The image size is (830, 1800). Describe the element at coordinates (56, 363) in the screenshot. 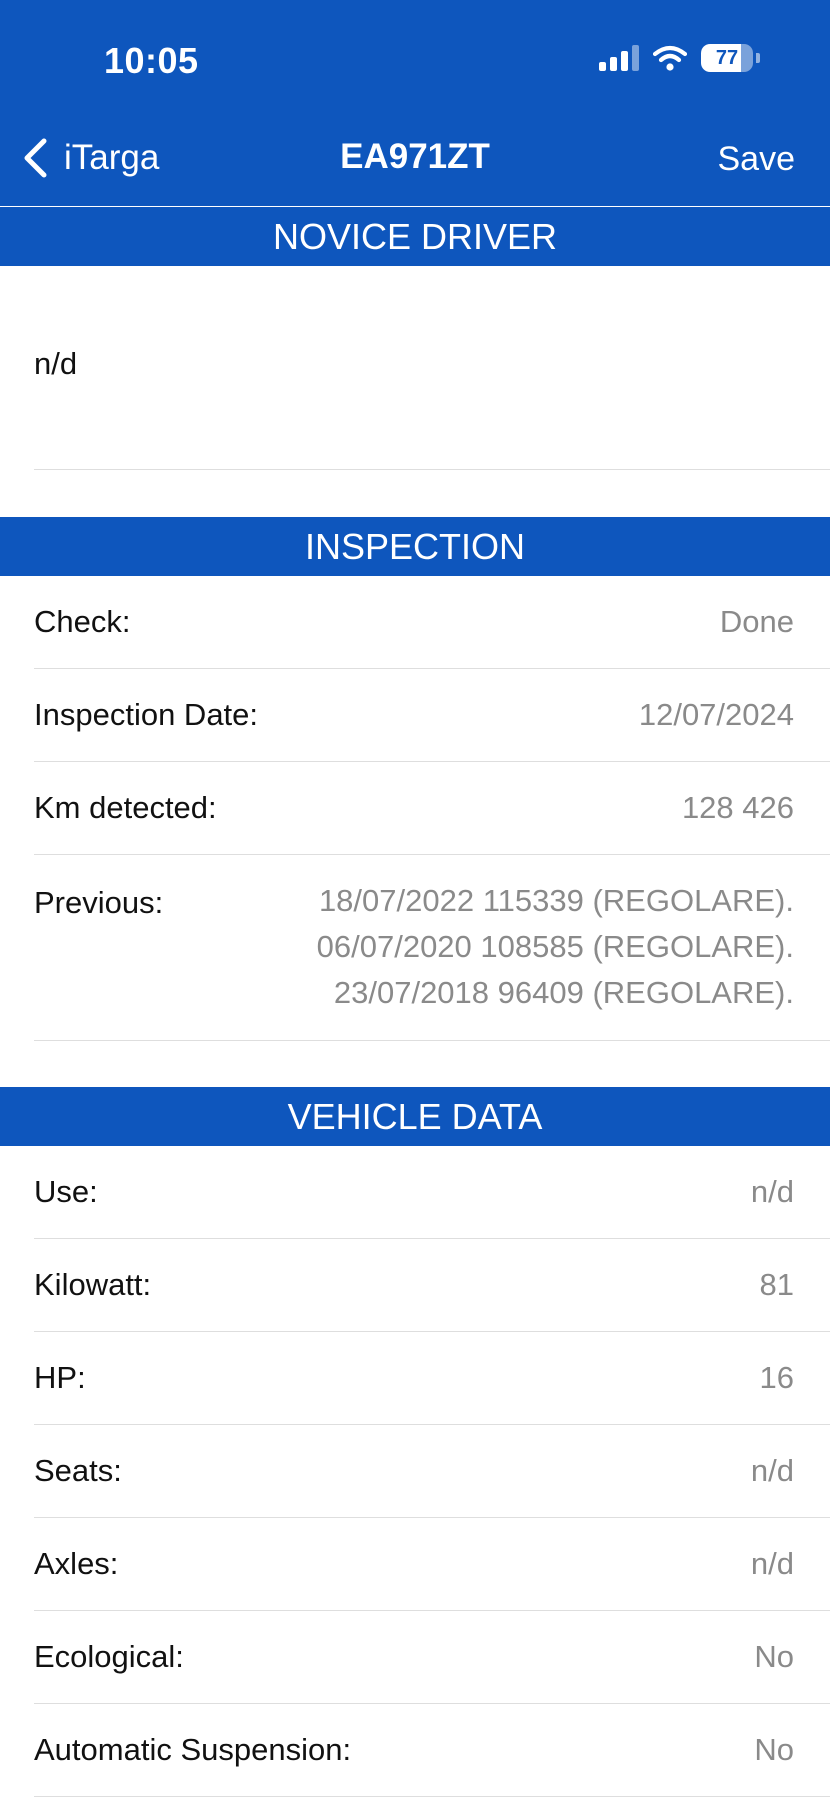

I see `novice-driver-value: n/d` at that location.